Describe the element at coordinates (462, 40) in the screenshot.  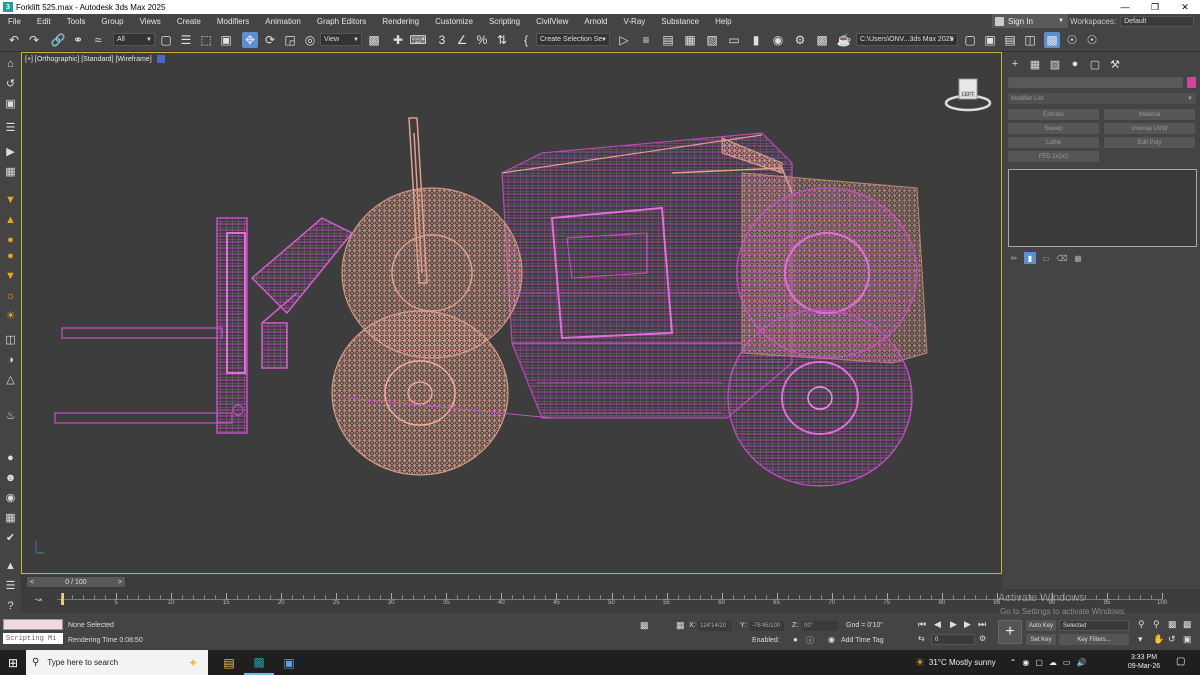
I see `angle-snap-icon: ∠` at that location.